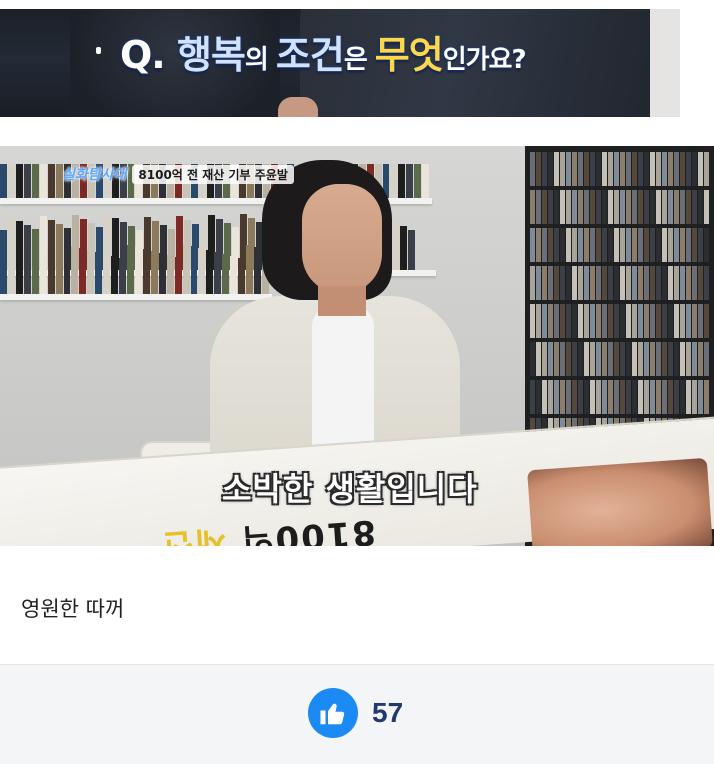 The width and height of the screenshot is (714, 764). I want to click on person-neck, so click(342, 301).